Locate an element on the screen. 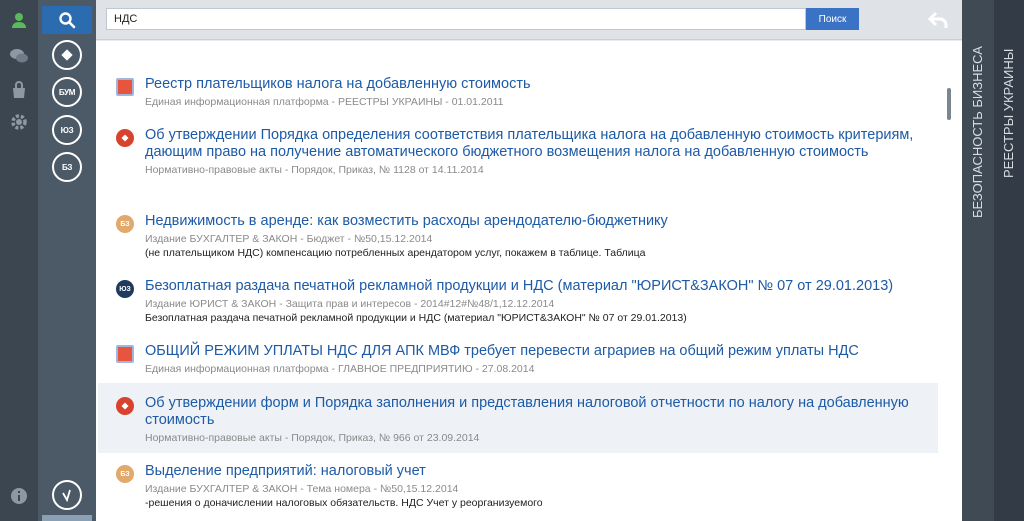 This screenshot has height=521, width=1024. product-column: БУМ ЮЗ БЗ is located at coordinates (67, 260).